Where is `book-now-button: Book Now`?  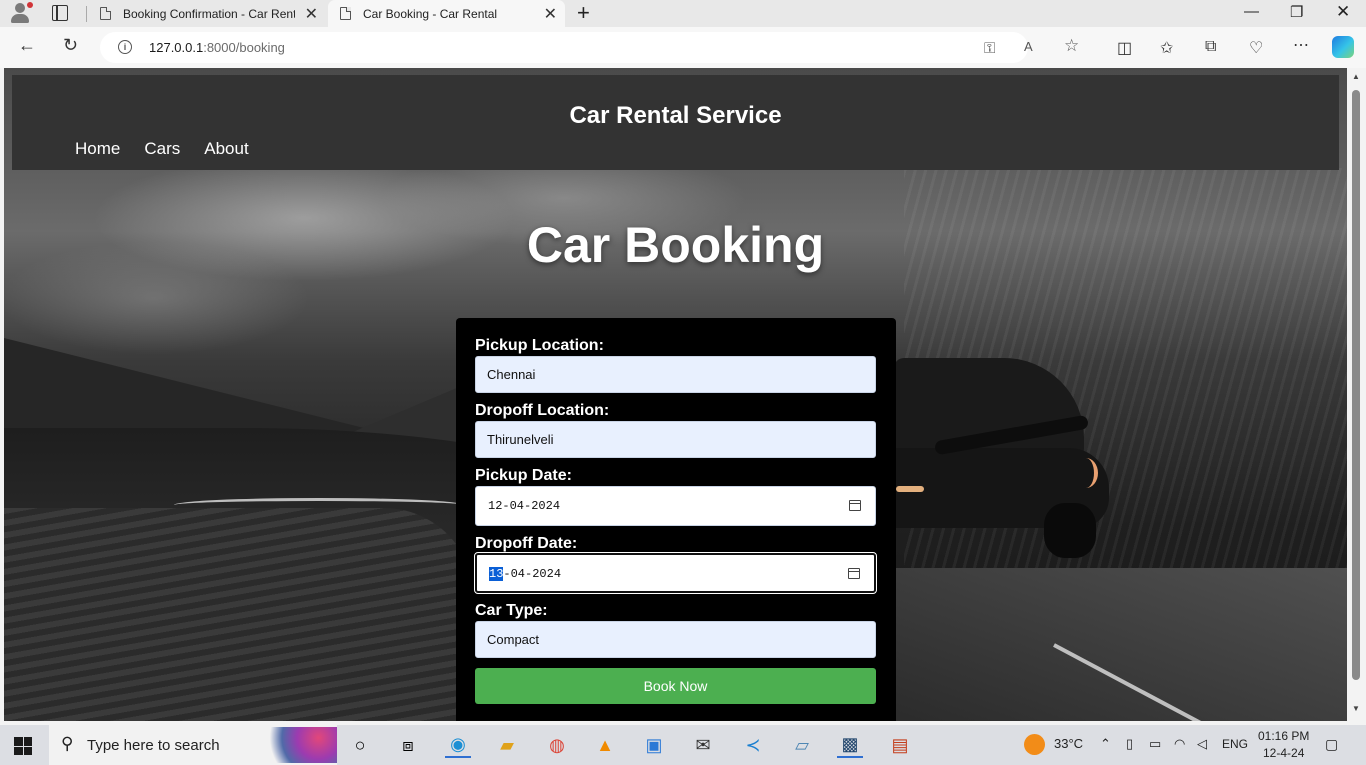 book-now-button: Book Now is located at coordinates (675, 686).